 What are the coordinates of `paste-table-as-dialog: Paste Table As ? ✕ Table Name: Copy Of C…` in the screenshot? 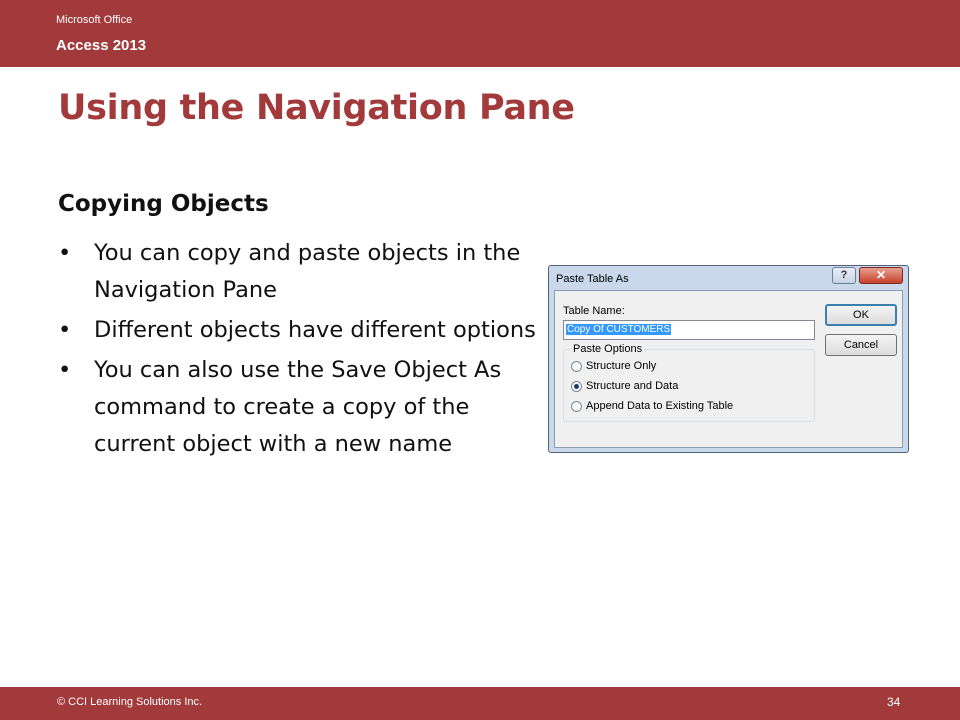 It's located at (728, 359).